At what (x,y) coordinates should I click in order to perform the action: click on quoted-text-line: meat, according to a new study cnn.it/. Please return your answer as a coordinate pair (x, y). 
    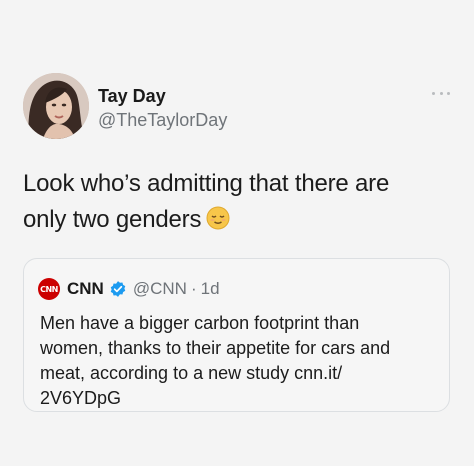
    Looking at the image, I should click on (191, 373).